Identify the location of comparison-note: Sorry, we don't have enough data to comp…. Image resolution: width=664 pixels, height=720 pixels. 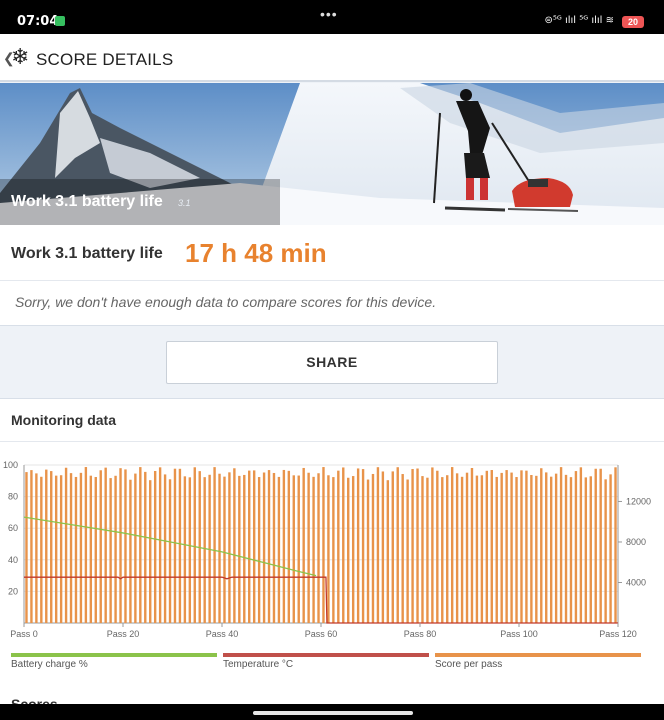
(226, 302).